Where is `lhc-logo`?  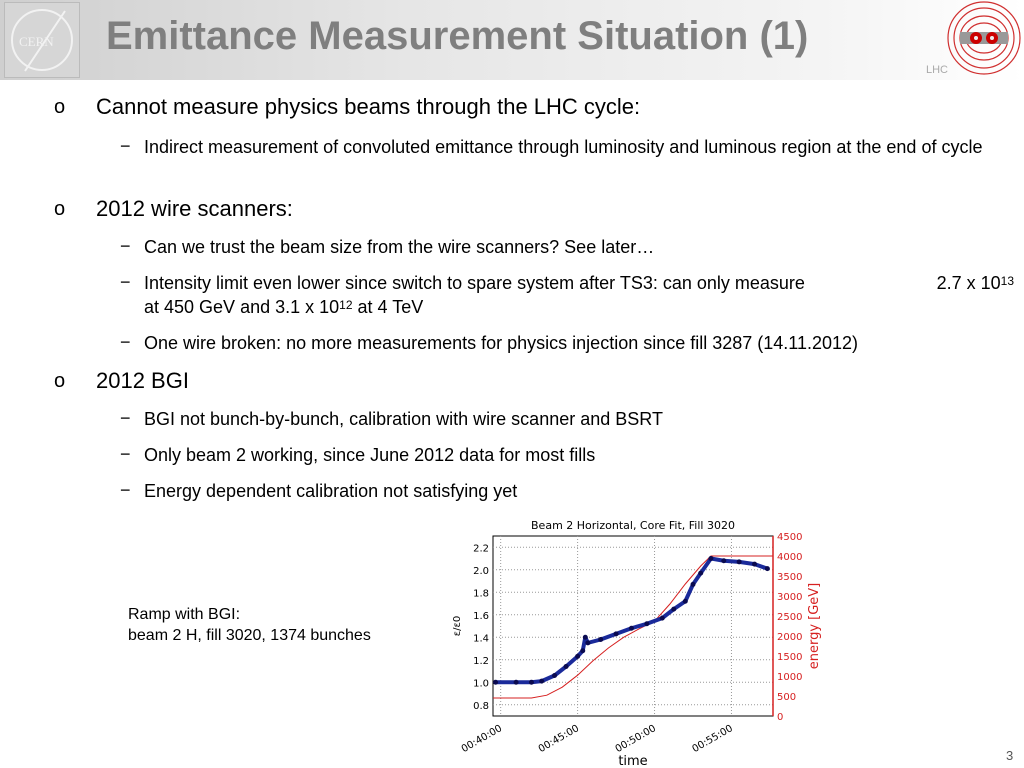
lhc-logo is located at coordinates (984, 40).